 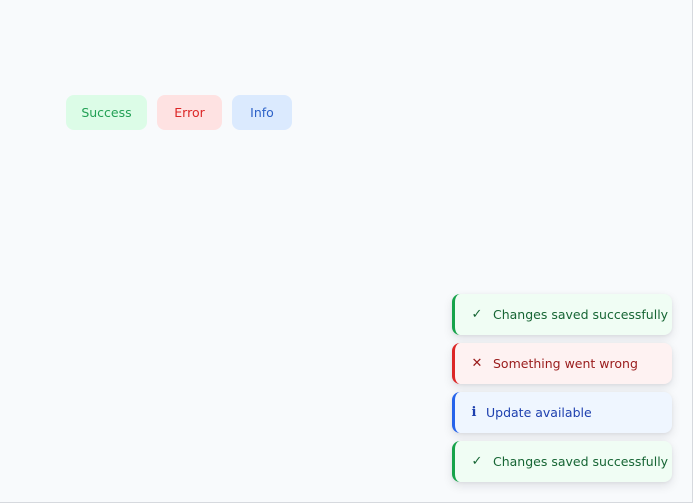 What do you see at coordinates (474, 412) in the screenshot?
I see `info-icon: i` at bounding box center [474, 412].